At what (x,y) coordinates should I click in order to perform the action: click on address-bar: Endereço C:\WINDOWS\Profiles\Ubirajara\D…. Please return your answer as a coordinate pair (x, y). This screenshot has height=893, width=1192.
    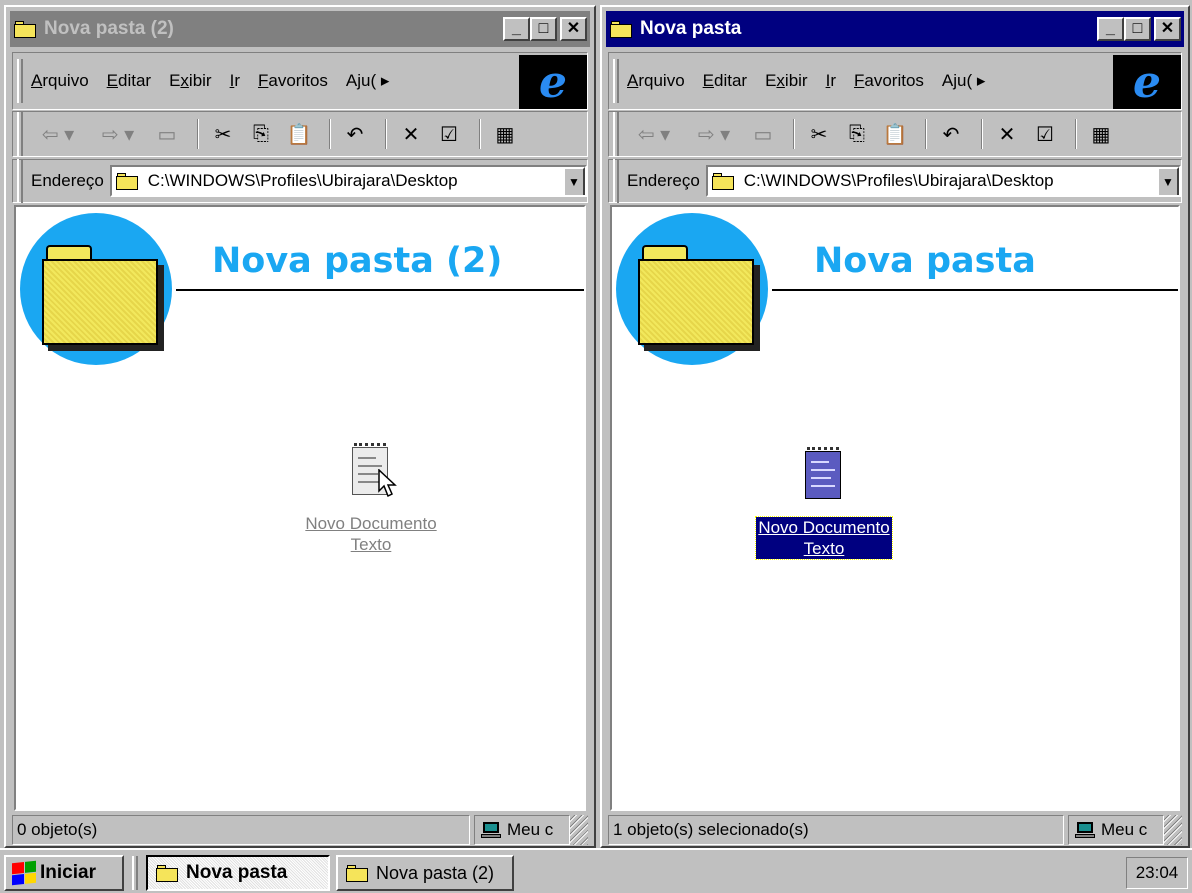
    Looking at the image, I should click on (300, 181).